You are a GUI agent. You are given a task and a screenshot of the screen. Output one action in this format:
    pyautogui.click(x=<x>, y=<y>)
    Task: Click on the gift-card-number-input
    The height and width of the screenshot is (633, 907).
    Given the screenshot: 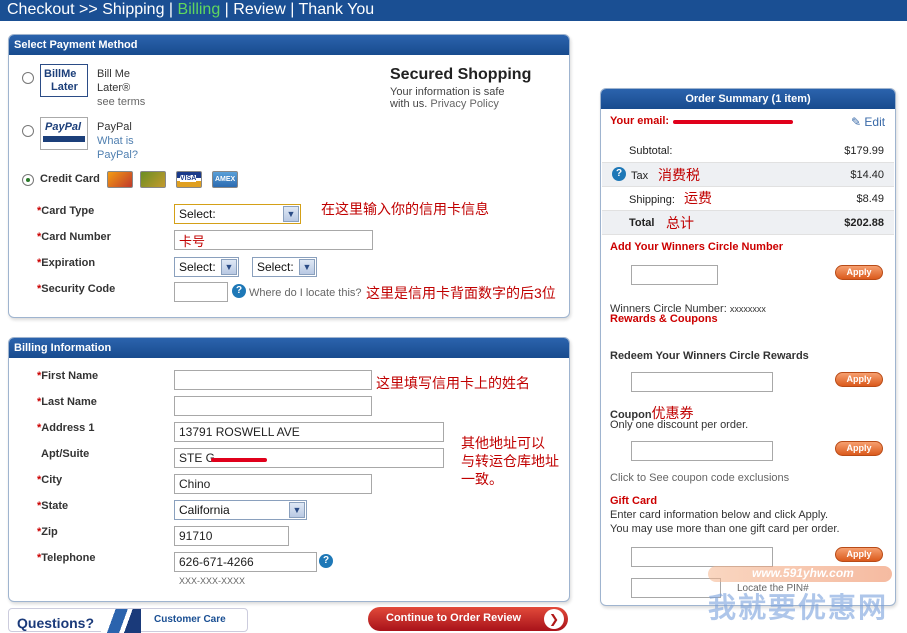 What is the action you would take?
    pyautogui.click(x=702, y=557)
    